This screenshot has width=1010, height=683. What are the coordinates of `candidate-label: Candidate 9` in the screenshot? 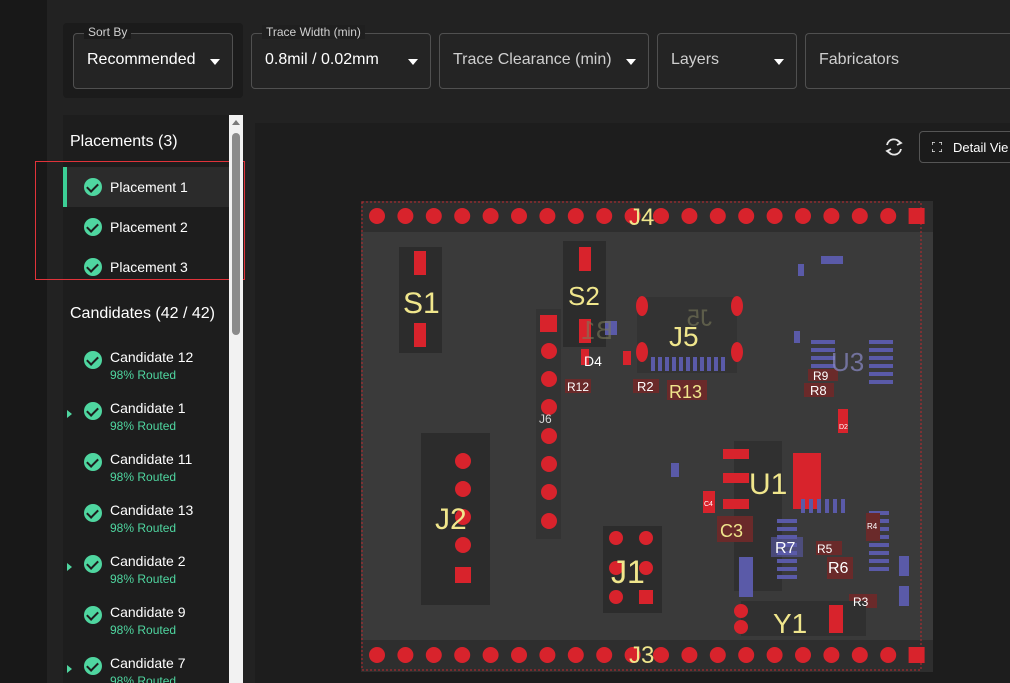 It's located at (148, 612).